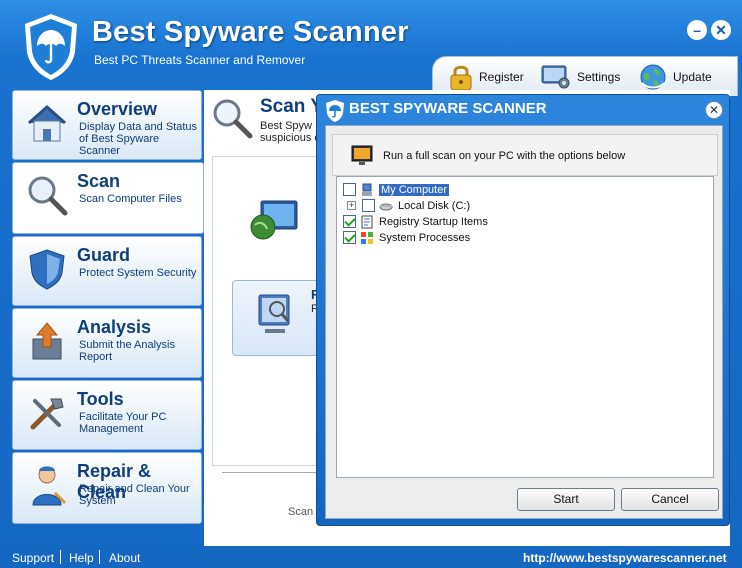  Describe the element at coordinates (721, 30) in the screenshot. I see `close-window-button: ✕` at that location.